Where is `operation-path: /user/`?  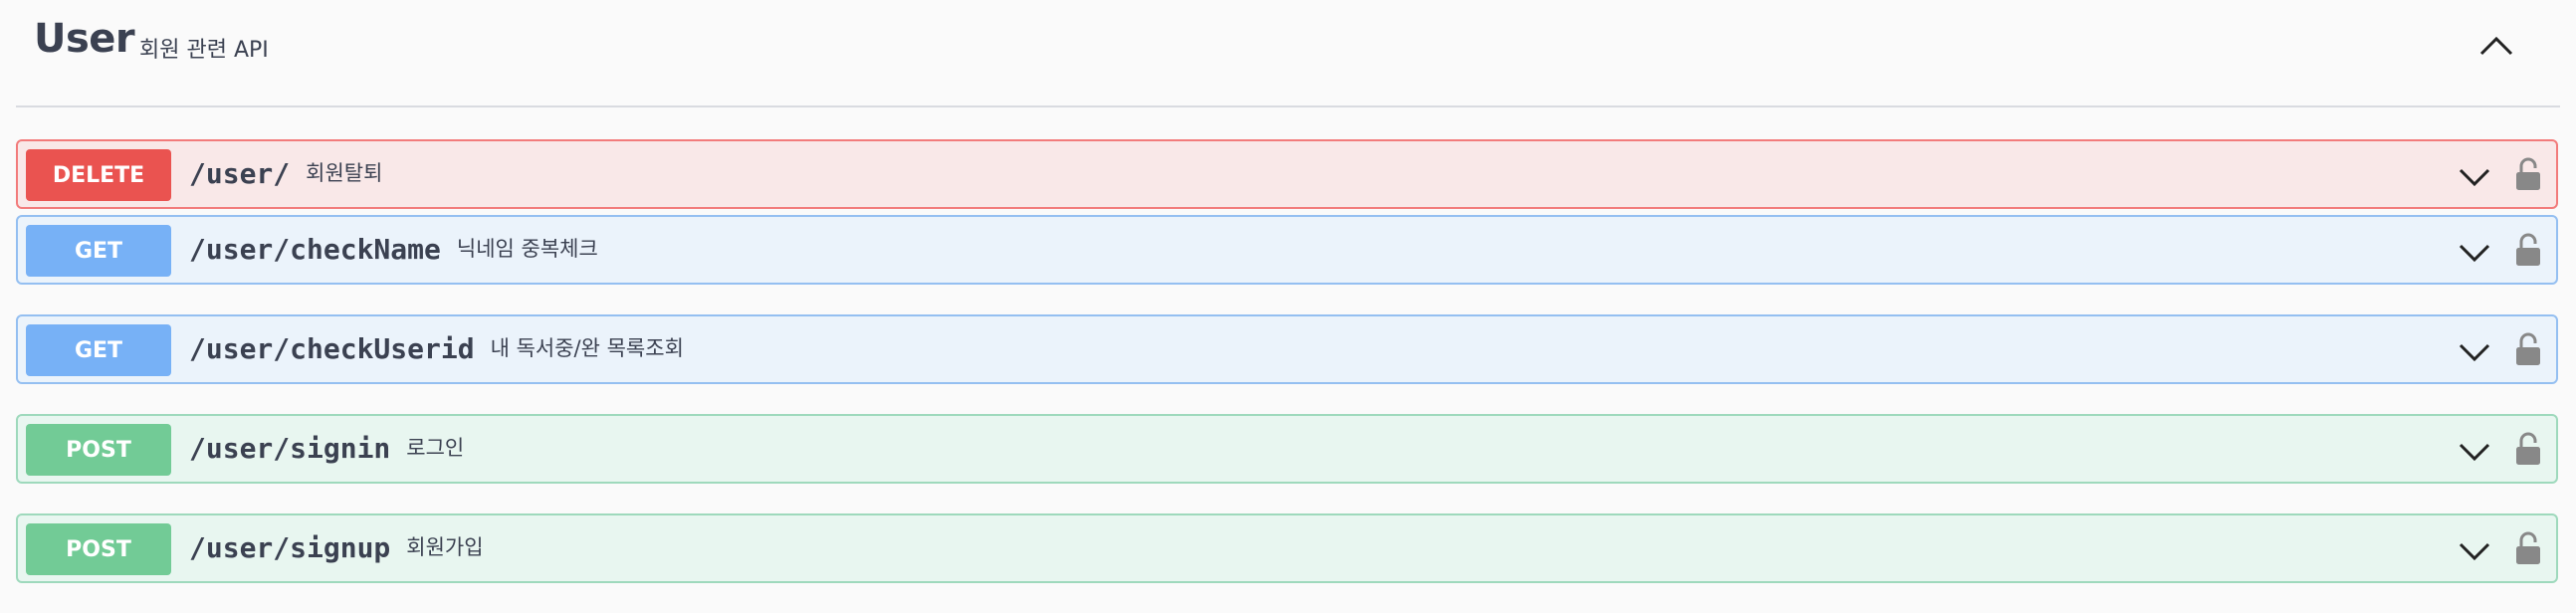 operation-path: /user/ is located at coordinates (240, 173).